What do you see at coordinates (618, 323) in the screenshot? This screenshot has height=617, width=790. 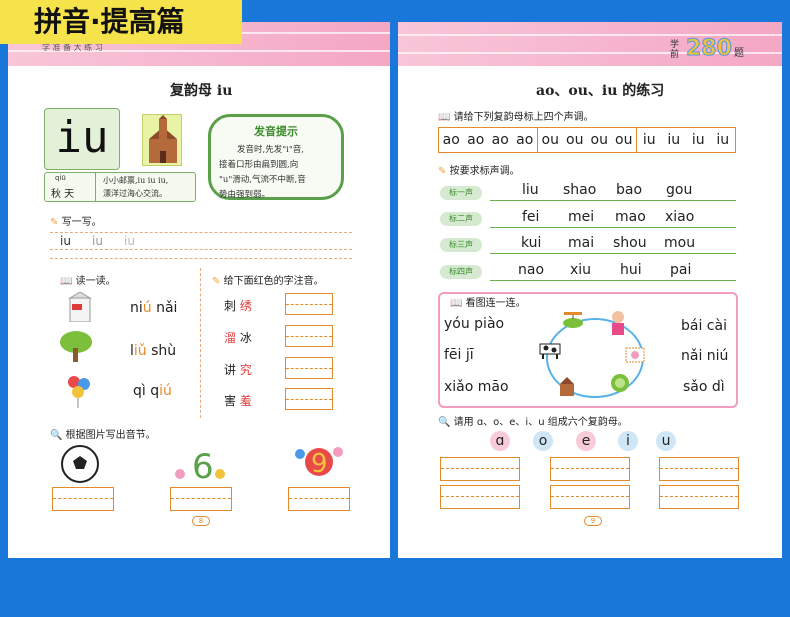 I see `girl-sweeping-icon` at bounding box center [618, 323].